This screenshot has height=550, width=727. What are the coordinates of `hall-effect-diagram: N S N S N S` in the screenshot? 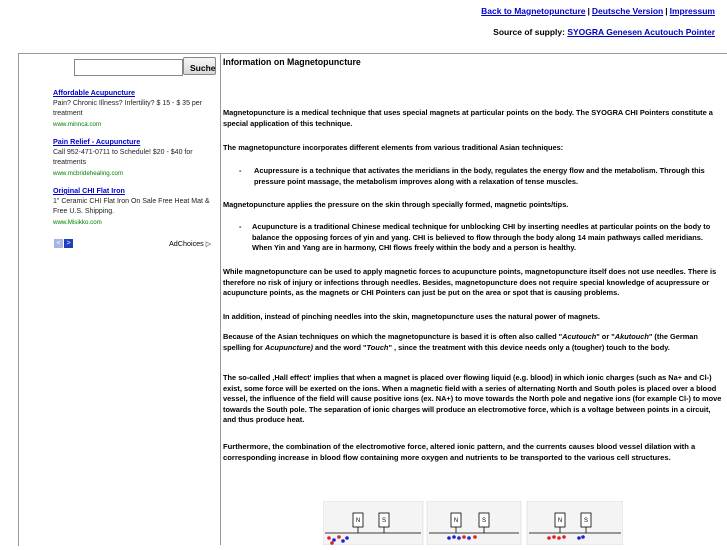 It's located at (473, 523).